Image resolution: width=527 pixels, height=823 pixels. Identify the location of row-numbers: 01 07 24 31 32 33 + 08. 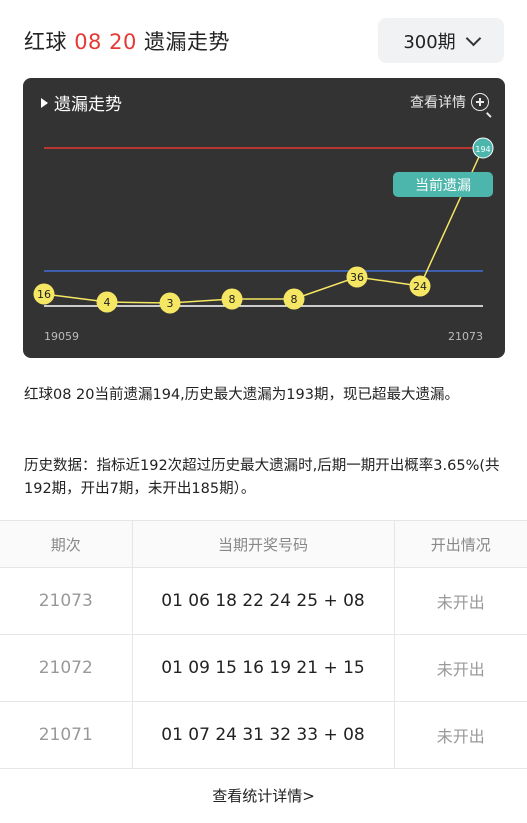
(264, 735).